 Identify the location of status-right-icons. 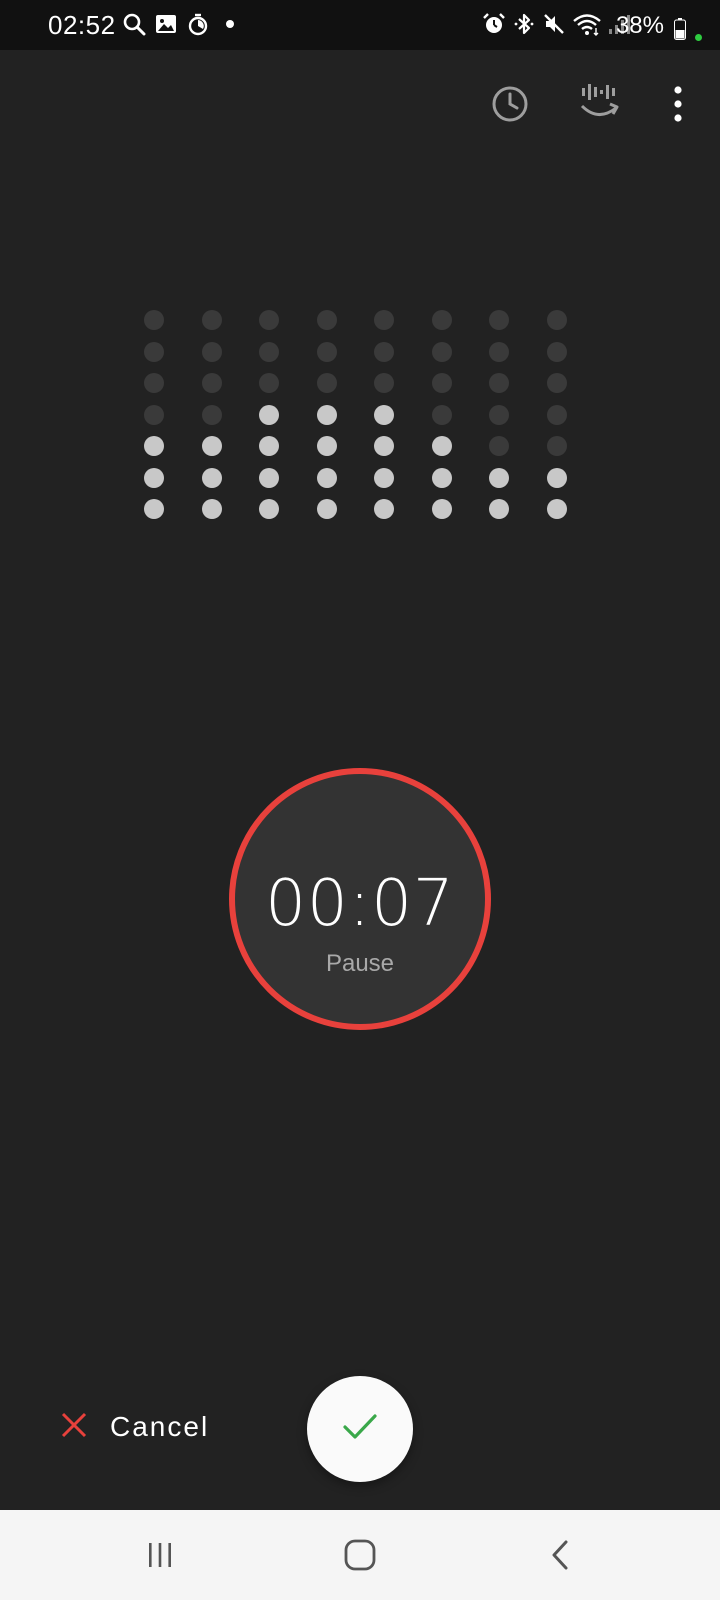
(556, 26).